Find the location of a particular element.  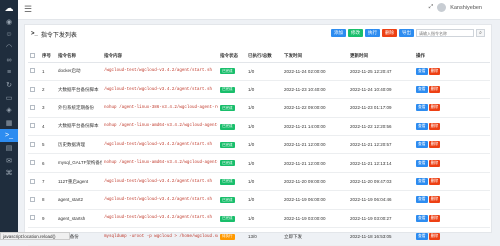

command-name: agent_start2 is located at coordinates (79, 200).